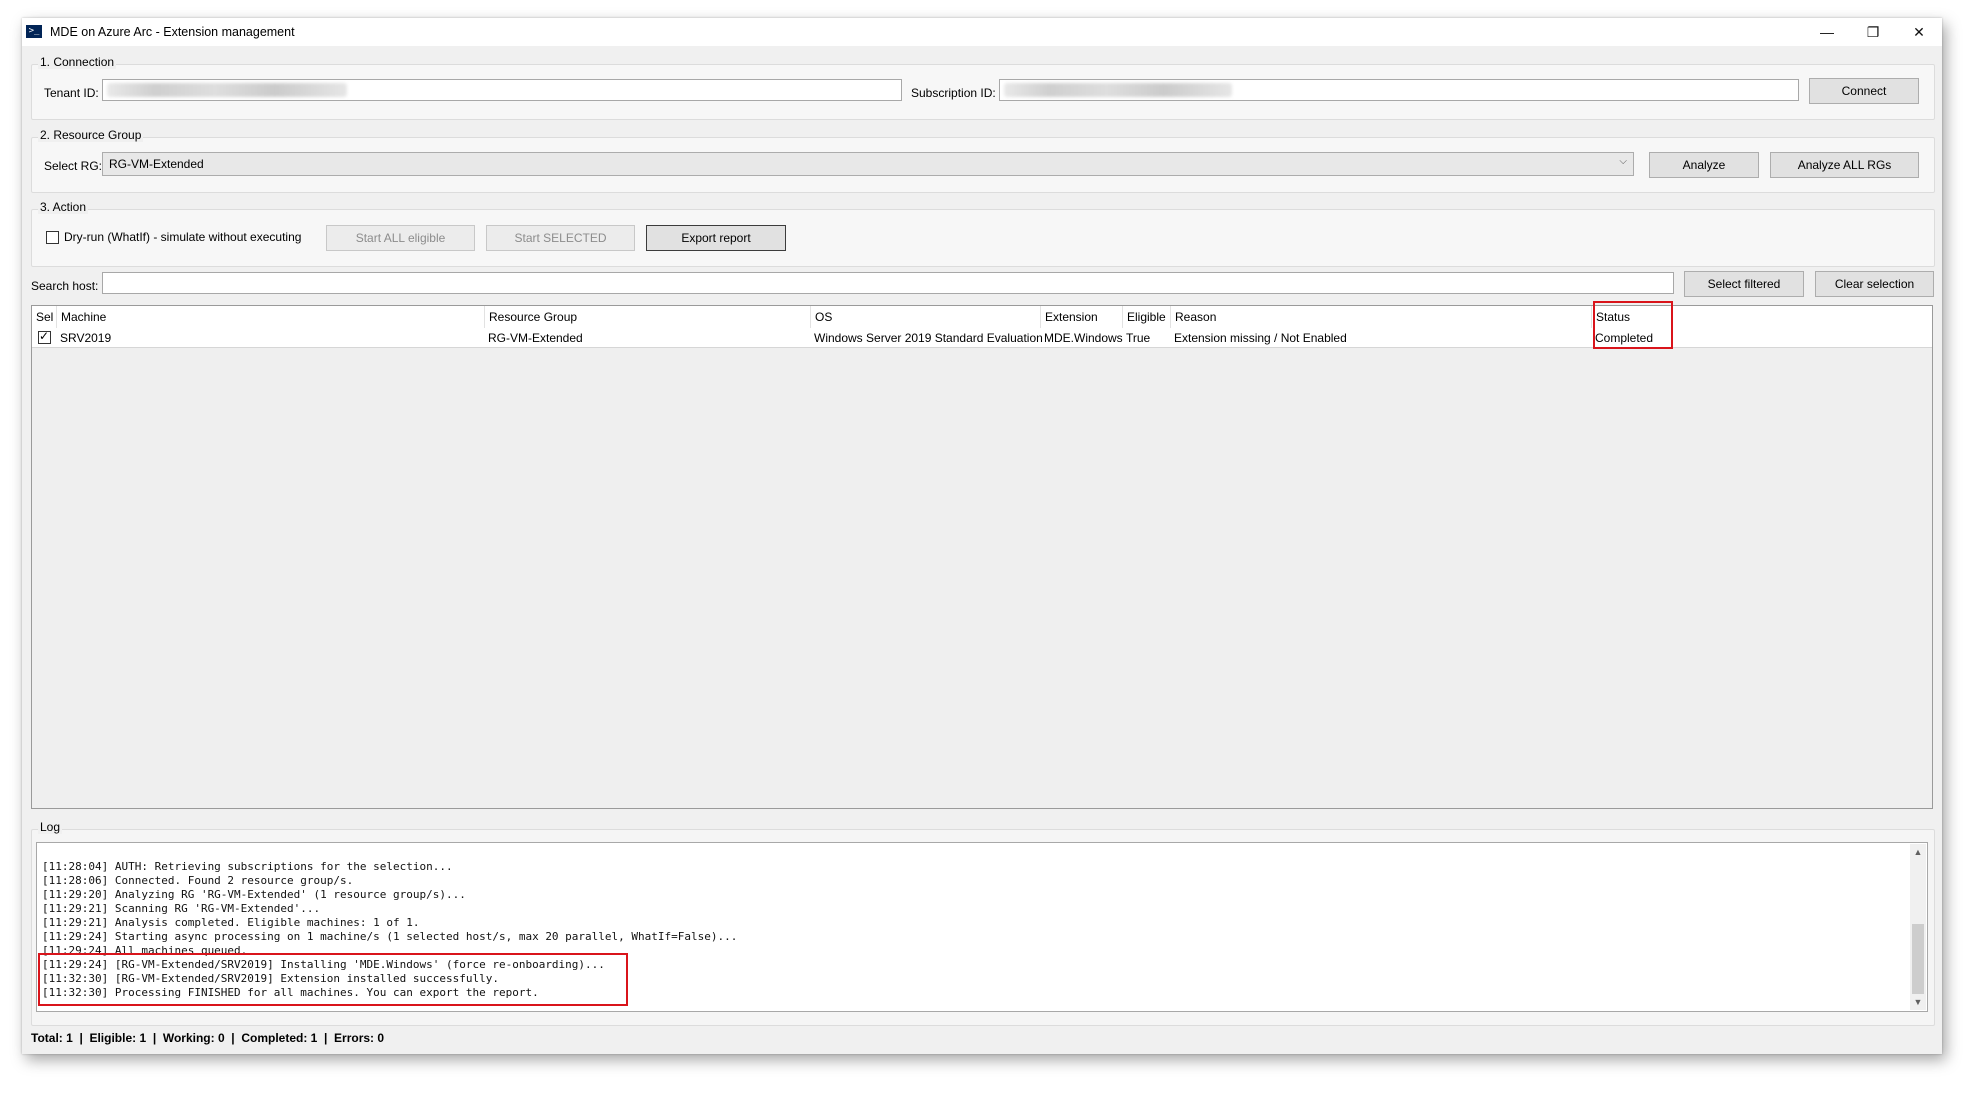  What do you see at coordinates (1744, 284) in the screenshot?
I see `select-filtered-button: Select filtered` at bounding box center [1744, 284].